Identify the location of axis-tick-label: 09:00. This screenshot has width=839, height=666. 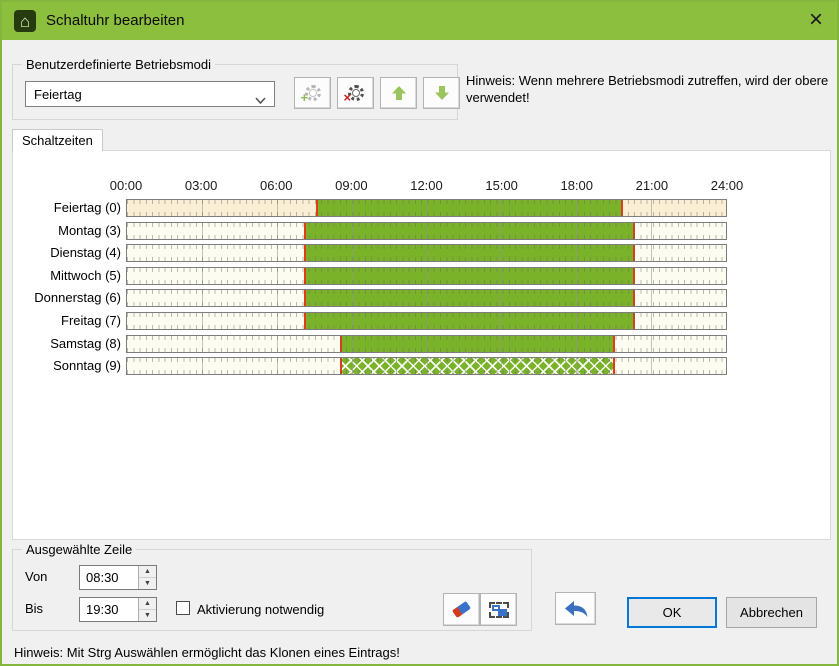
(351, 185).